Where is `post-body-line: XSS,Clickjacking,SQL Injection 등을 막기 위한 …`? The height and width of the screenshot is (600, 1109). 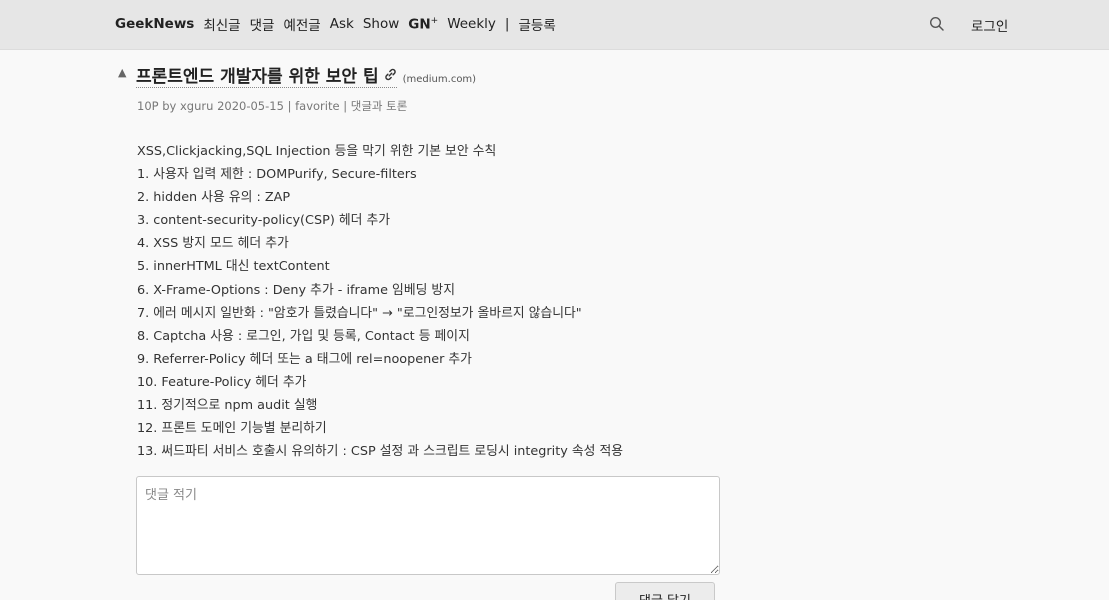 post-body-line: XSS,Clickjacking,SQL Injection 등을 막기 위한 … is located at coordinates (317, 151).